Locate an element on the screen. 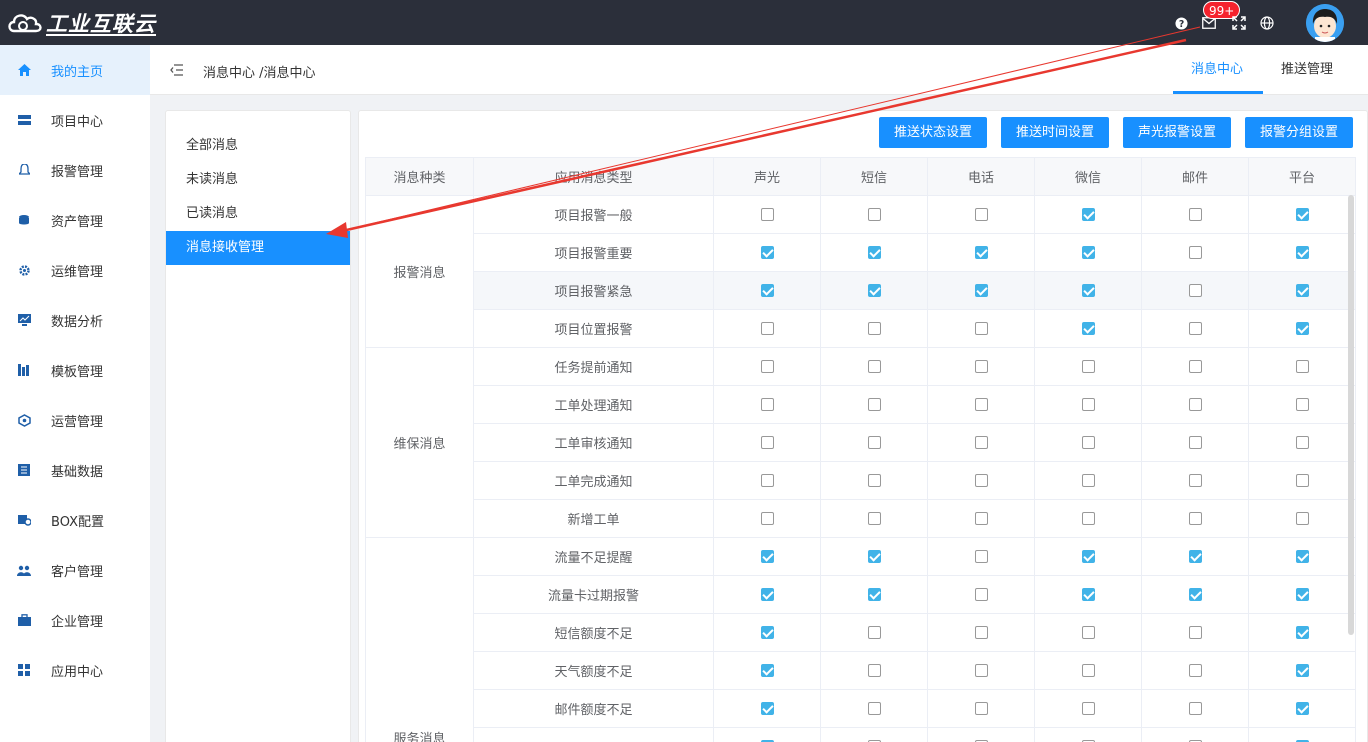 Image resolution: width=1368 pixels, height=742 pixels. push-status-settings-button: 推送状态设置 is located at coordinates (933, 132).